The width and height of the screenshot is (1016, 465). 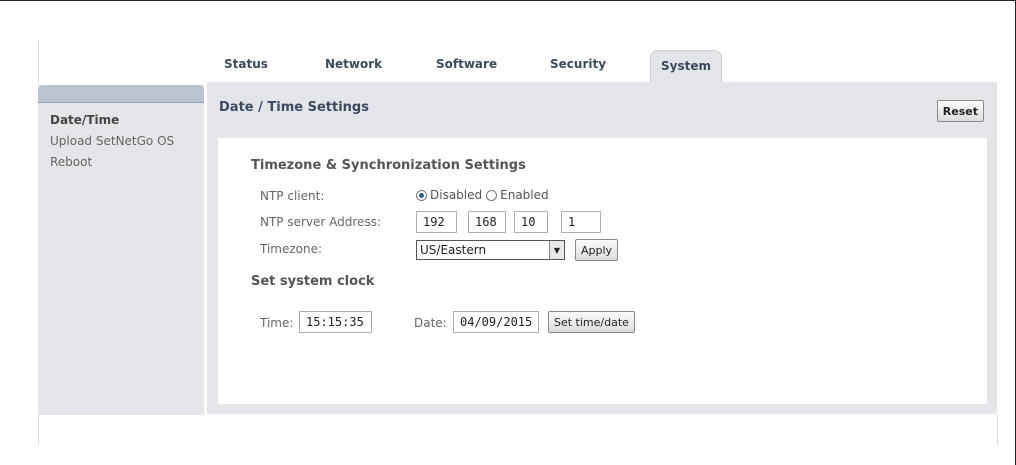 I want to click on timezone-select: US/Eastern ▼, so click(x=490, y=250).